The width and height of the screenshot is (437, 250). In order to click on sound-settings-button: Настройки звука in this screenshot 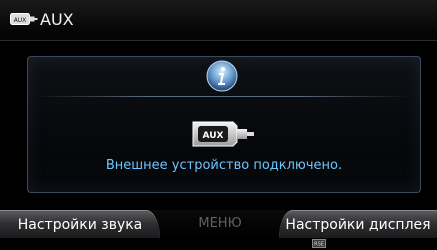, I will do `click(80, 224)`.